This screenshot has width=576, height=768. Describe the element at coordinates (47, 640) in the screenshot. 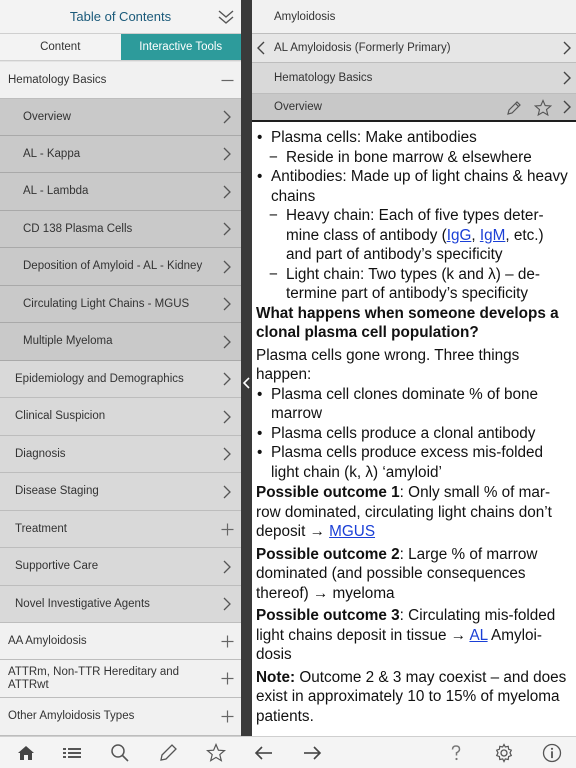

I see `toc-item-label: AA Amyloidosis` at that location.